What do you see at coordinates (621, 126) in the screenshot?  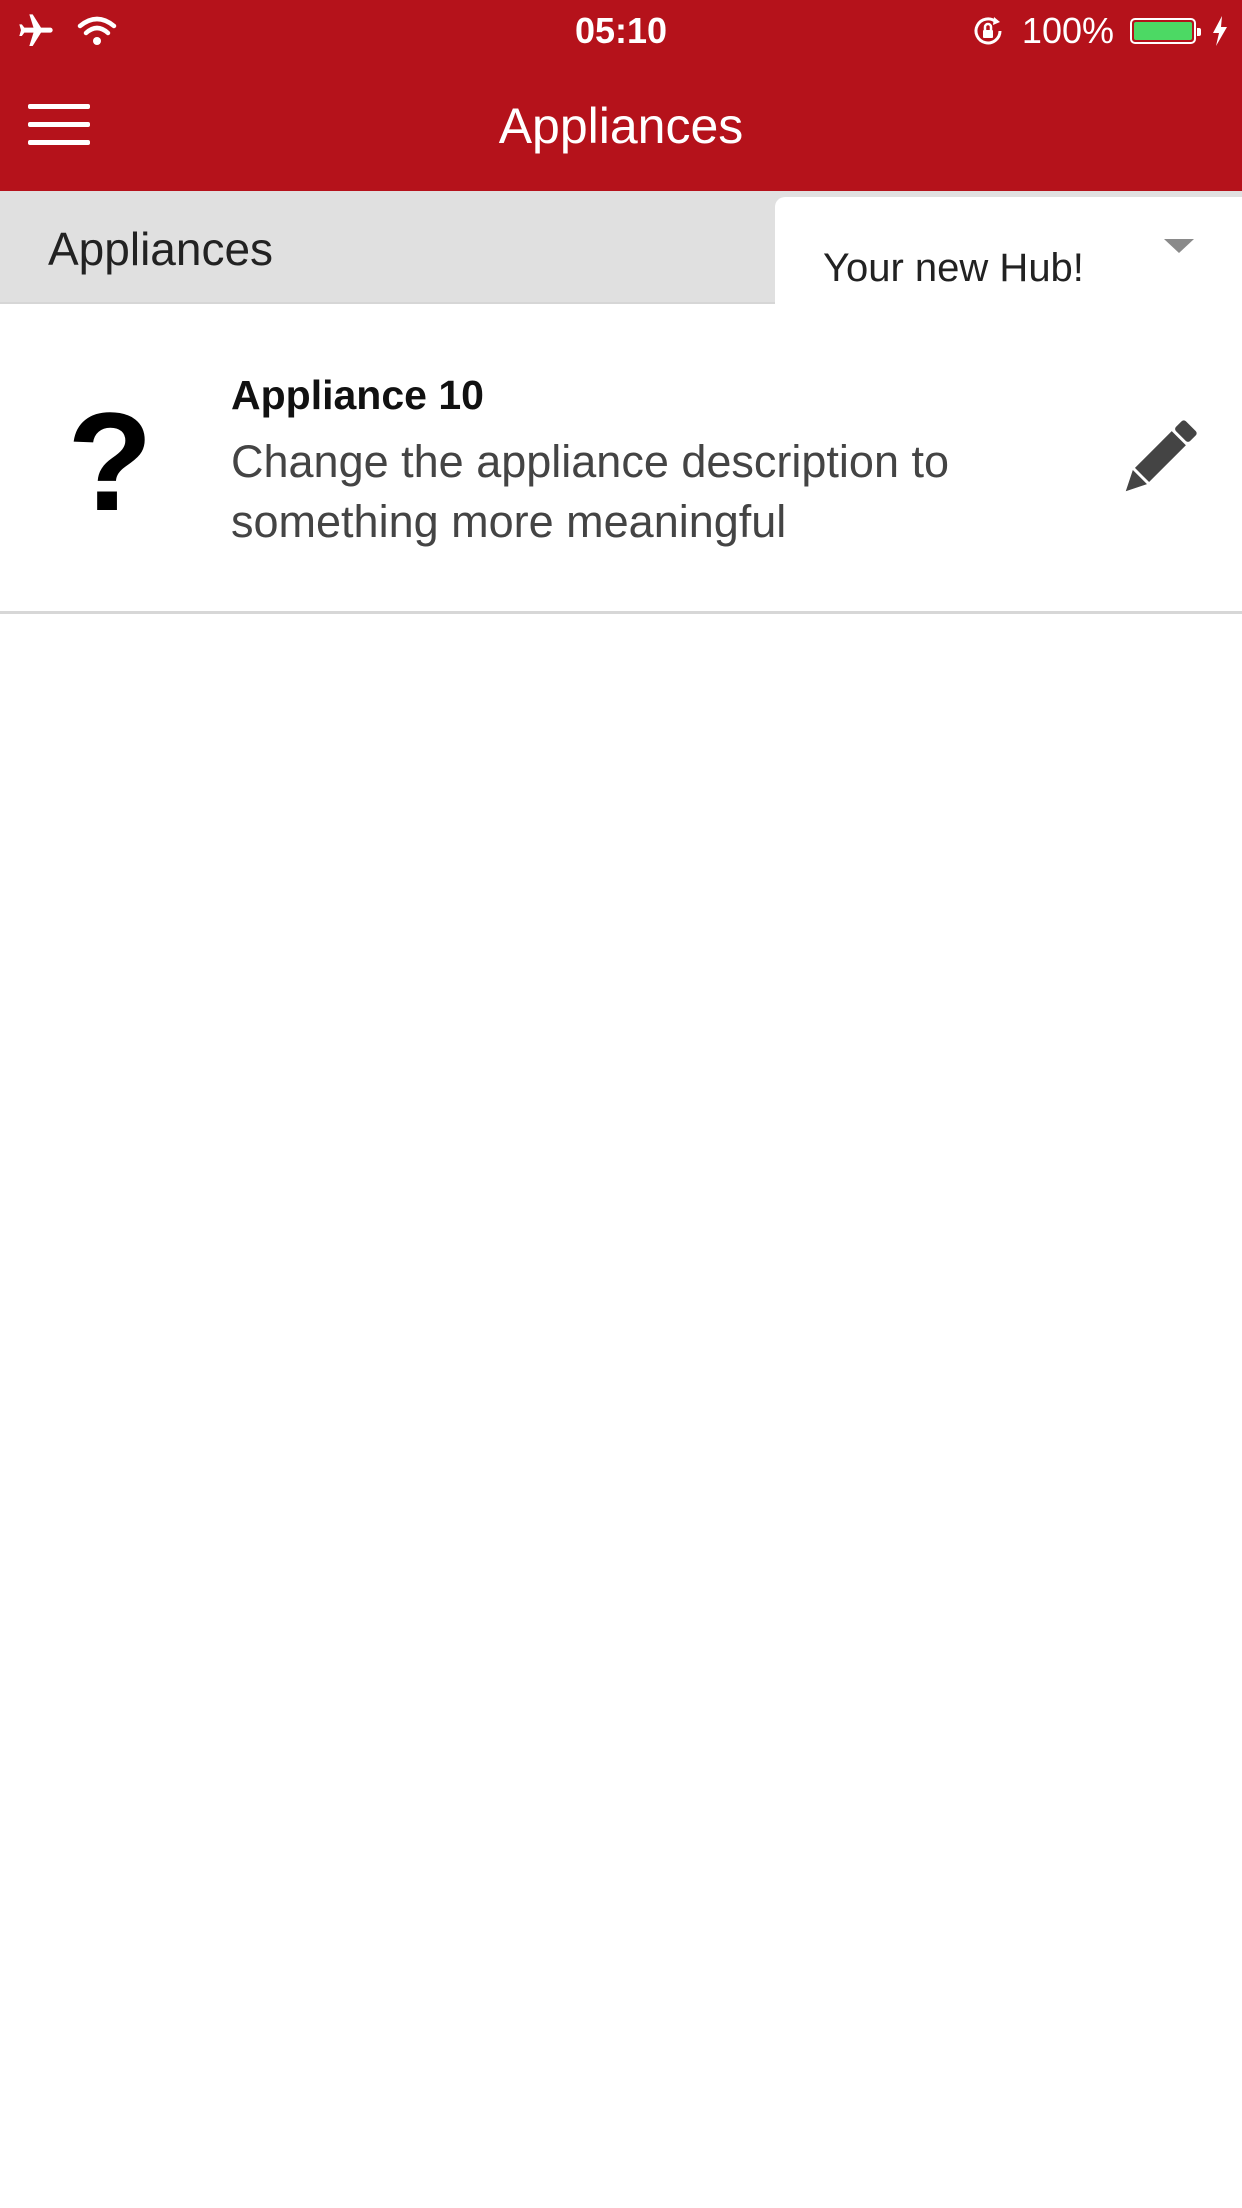 I see `page-title: Appliances` at bounding box center [621, 126].